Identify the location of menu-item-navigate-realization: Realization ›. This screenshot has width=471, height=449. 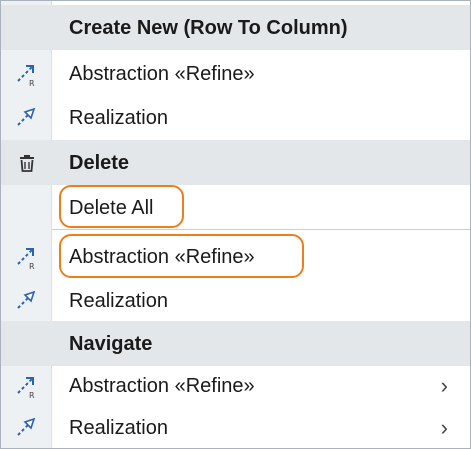
(235, 426).